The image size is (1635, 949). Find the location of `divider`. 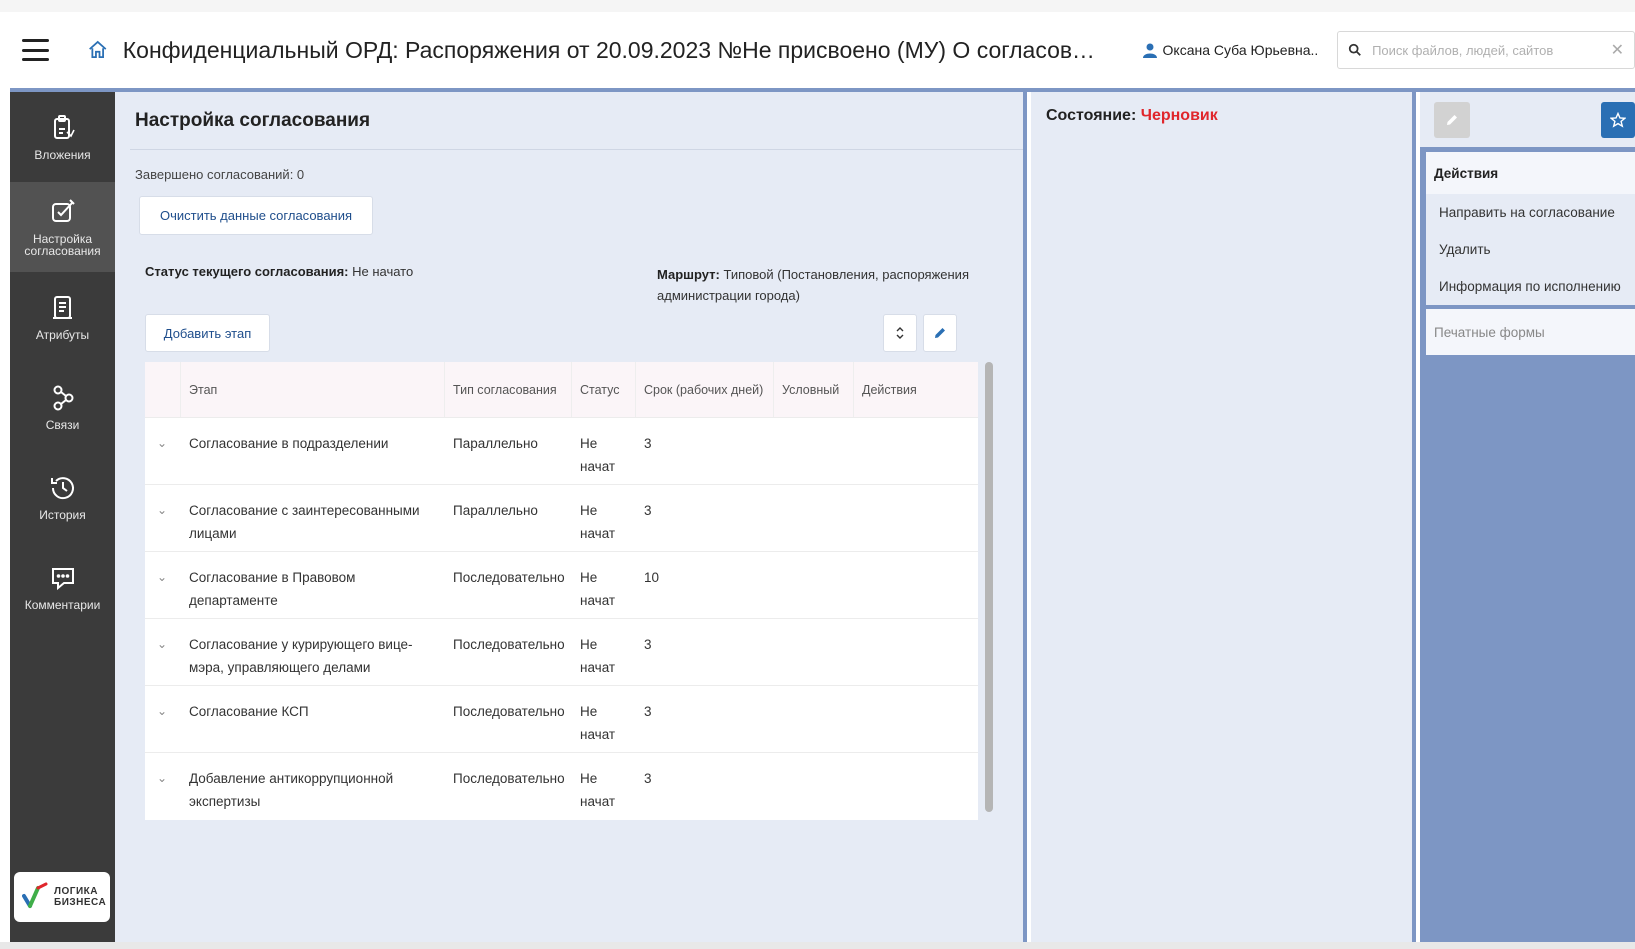

divider is located at coordinates (576, 149).